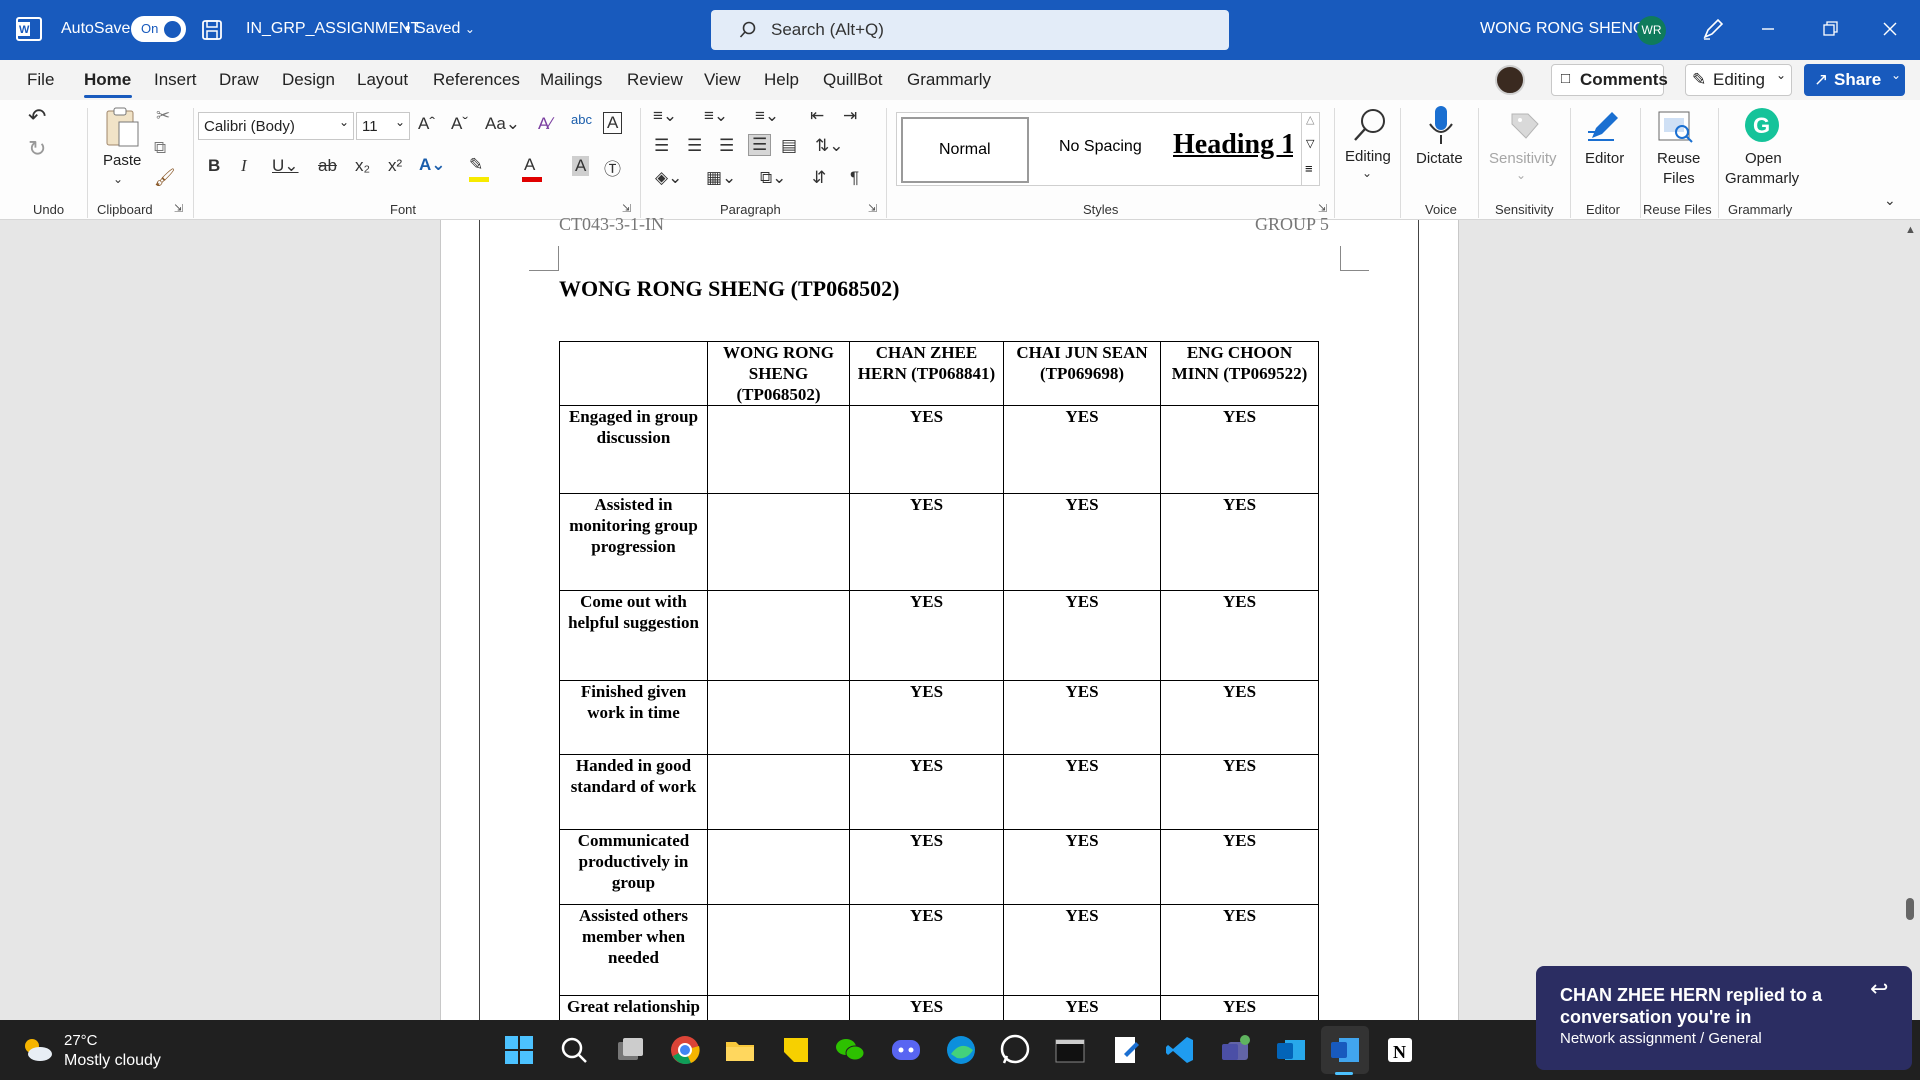 The width and height of the screenshot is (1920, 1080). Describe the element at coordinates (716, 116) in the screenshot. I see `numbering-icon: ≡⌄` at that location.